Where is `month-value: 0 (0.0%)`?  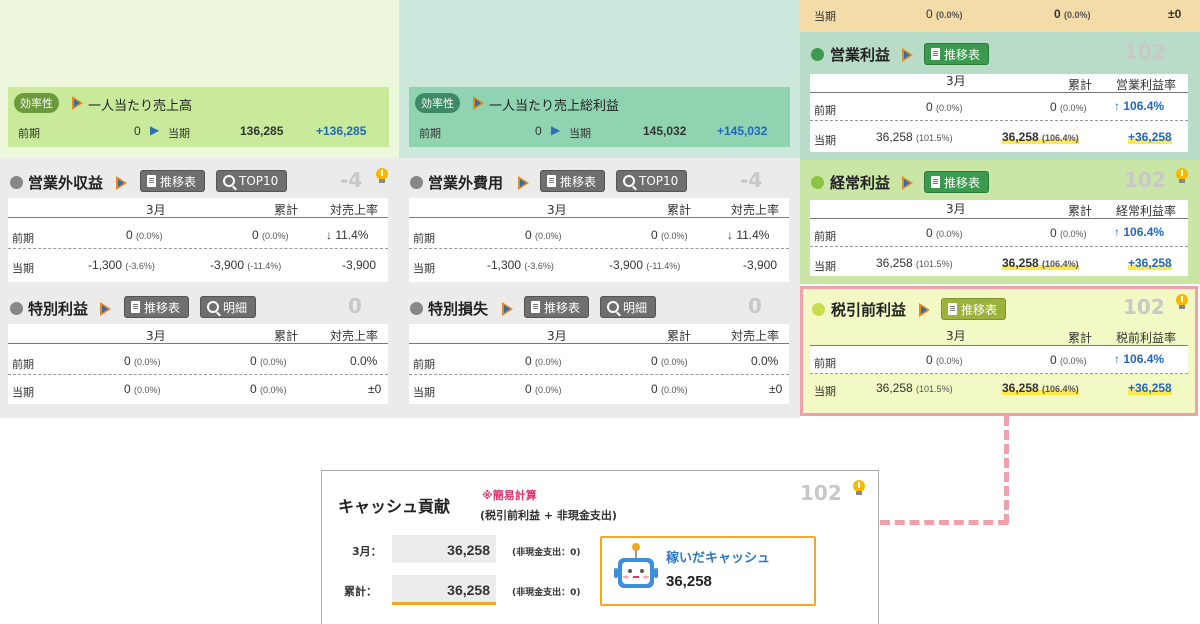
month-value: 0 (0.0%) is located at coordinates (944, 14).